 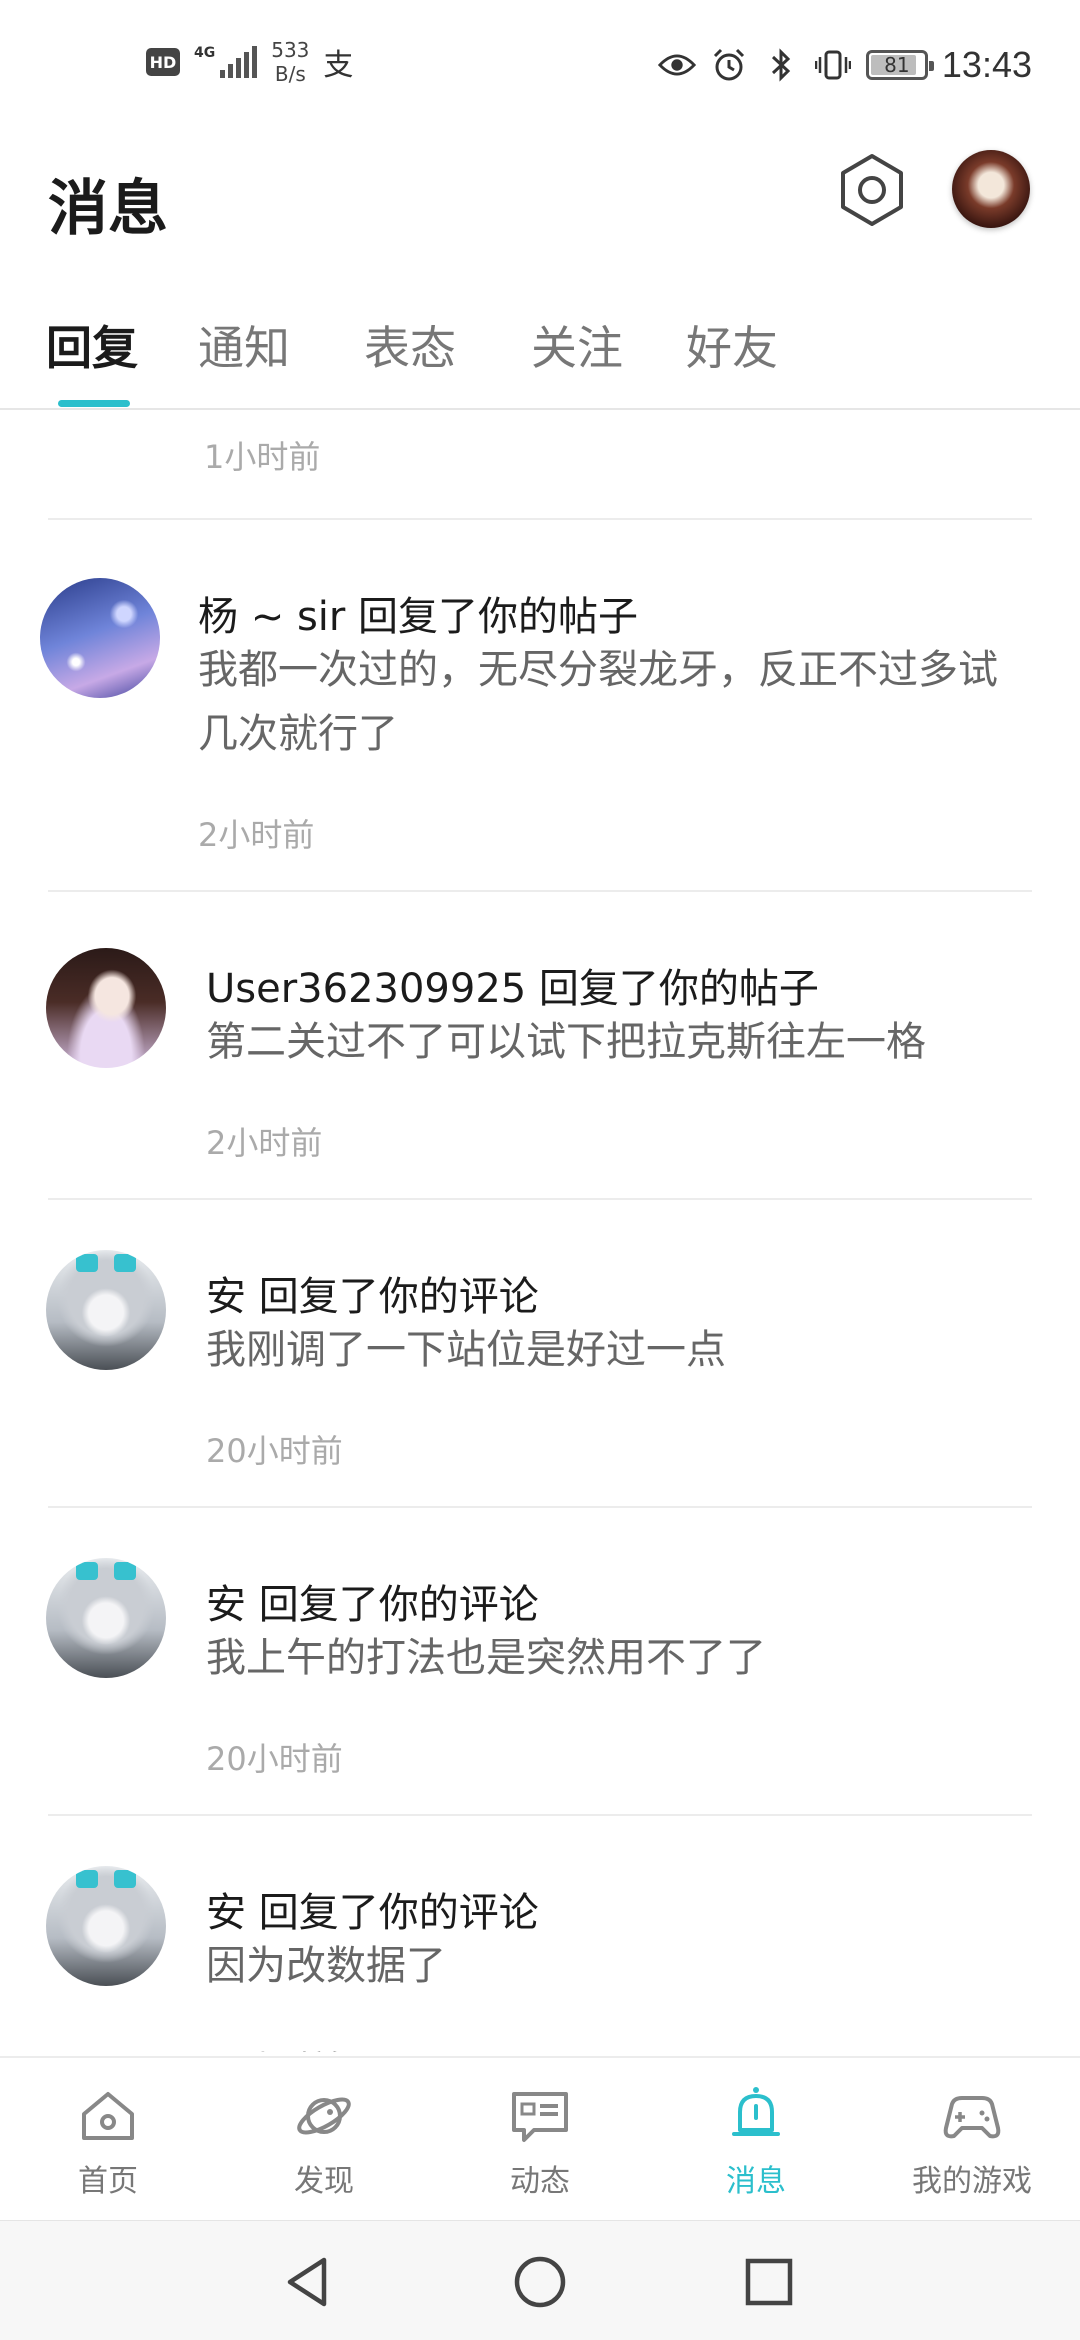 I want to click on circle-home-icon, so click(x=540, y=2282).